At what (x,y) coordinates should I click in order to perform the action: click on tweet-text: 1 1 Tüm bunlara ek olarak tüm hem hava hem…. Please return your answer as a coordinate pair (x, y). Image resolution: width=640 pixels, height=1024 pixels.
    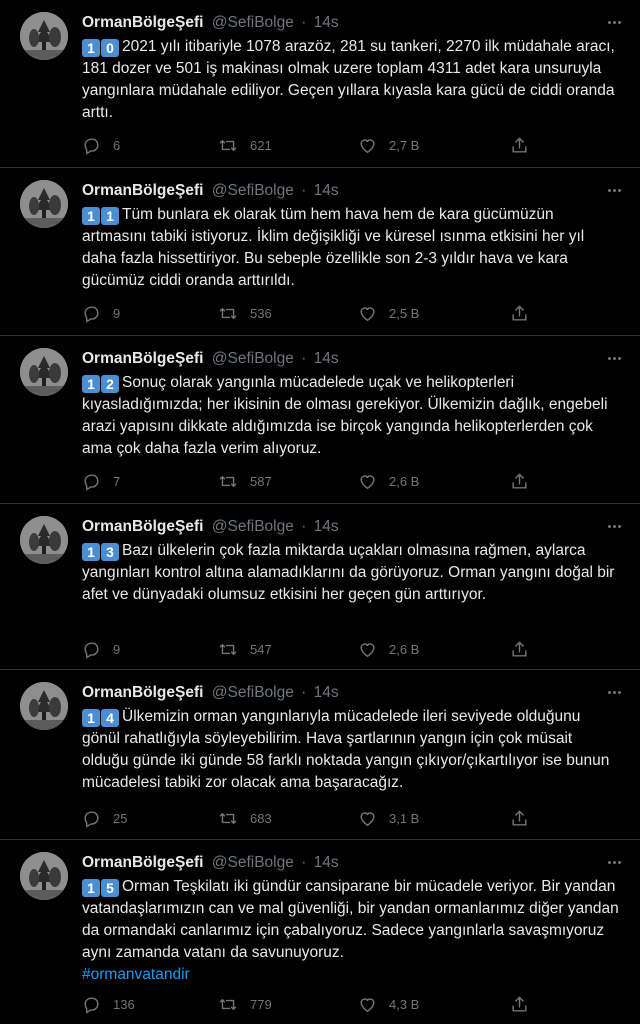
    Looking at the image, I should click on (352, 248).